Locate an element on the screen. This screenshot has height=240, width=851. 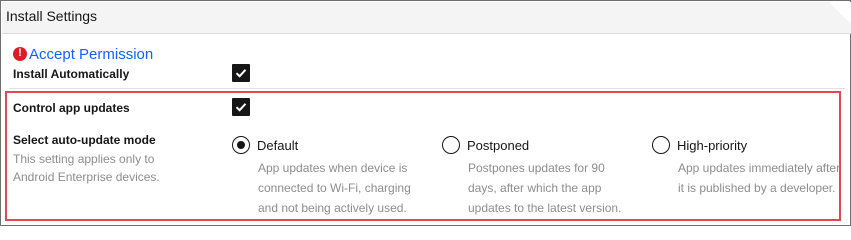
update-mode-label: Select auto-update mode is located at coordinates (84, 140).